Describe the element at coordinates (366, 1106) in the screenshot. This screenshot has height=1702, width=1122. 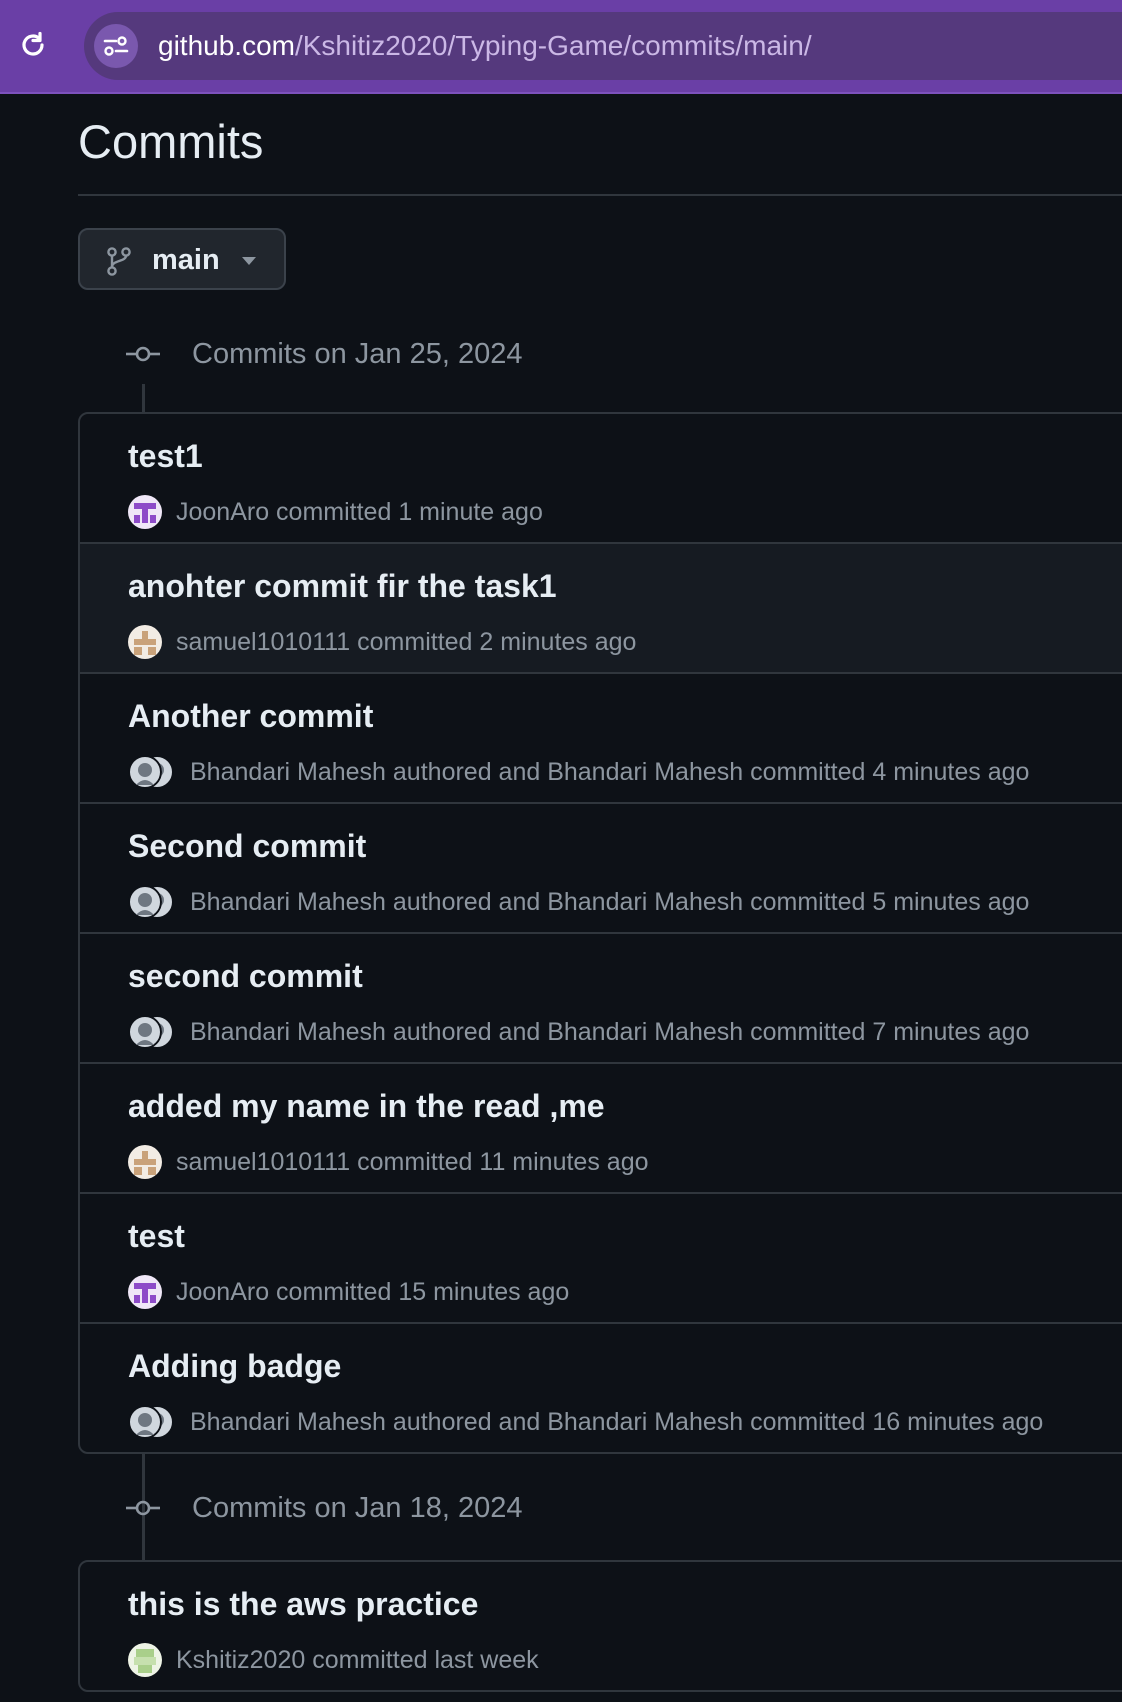
I see `commit-title-link: added my name in the read ,me` at that location.